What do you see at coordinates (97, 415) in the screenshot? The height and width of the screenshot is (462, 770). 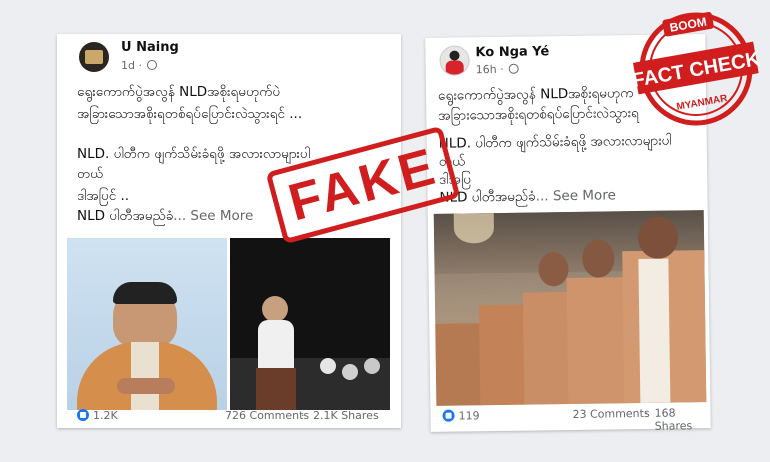 I see `reaction-count: 1.2K` at bounding box center [97, 415].